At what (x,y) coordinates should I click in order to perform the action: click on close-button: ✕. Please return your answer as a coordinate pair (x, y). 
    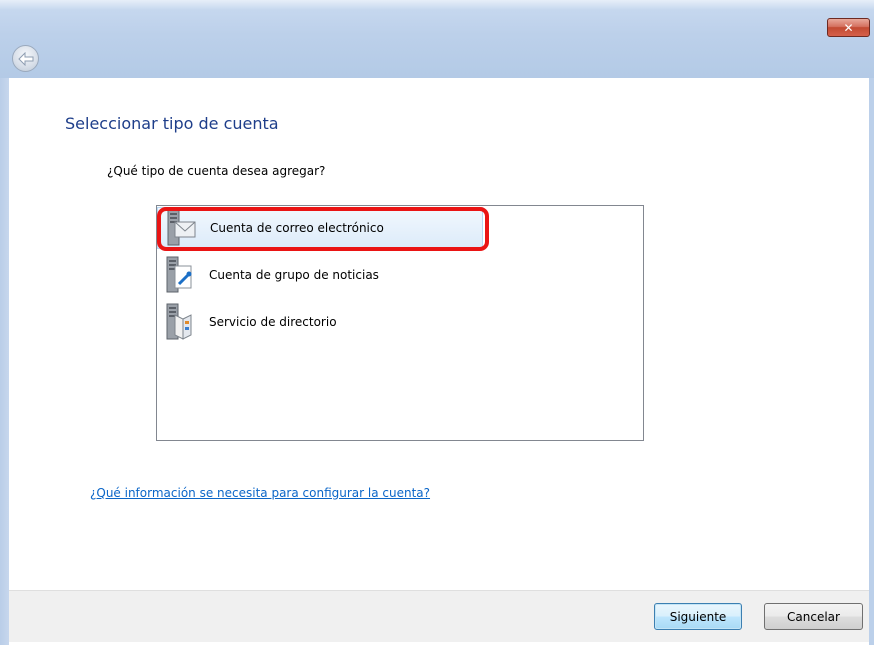
    Looking at the image, I should click on (848, 27).